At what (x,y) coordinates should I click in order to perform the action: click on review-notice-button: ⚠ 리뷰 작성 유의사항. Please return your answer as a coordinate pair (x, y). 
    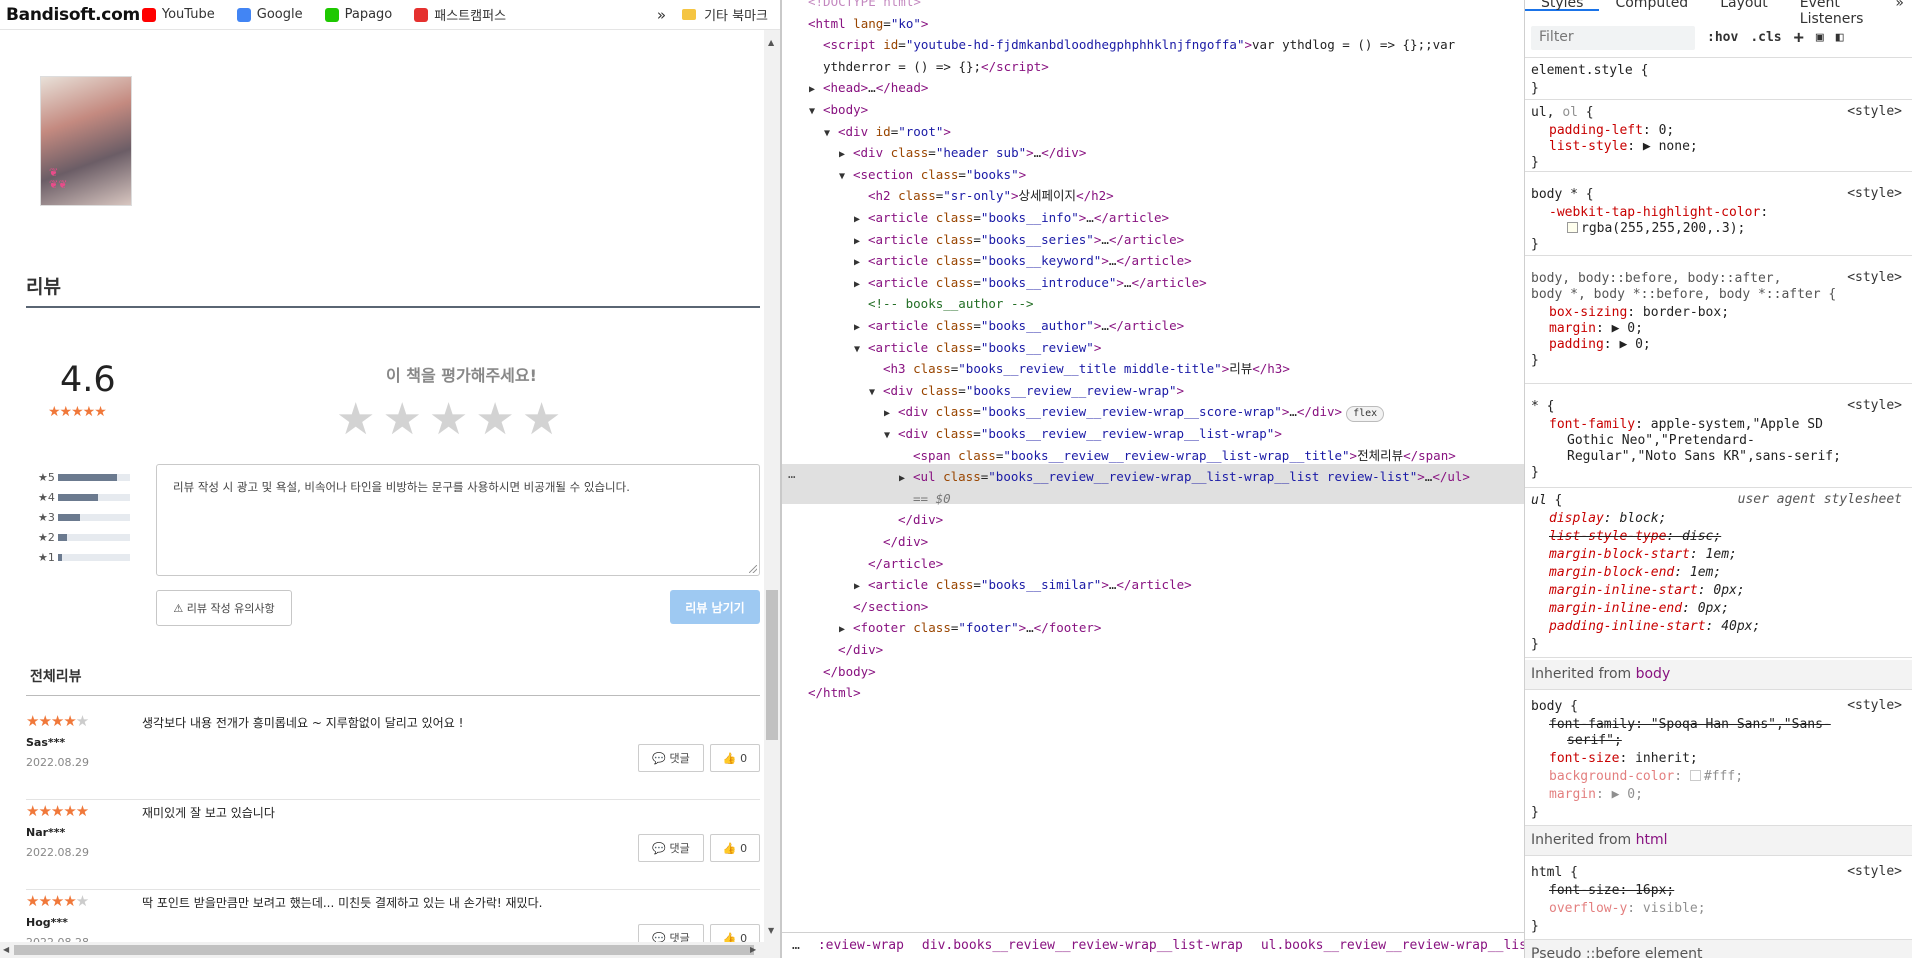
    Looking at the image, I should click on (224, 608).